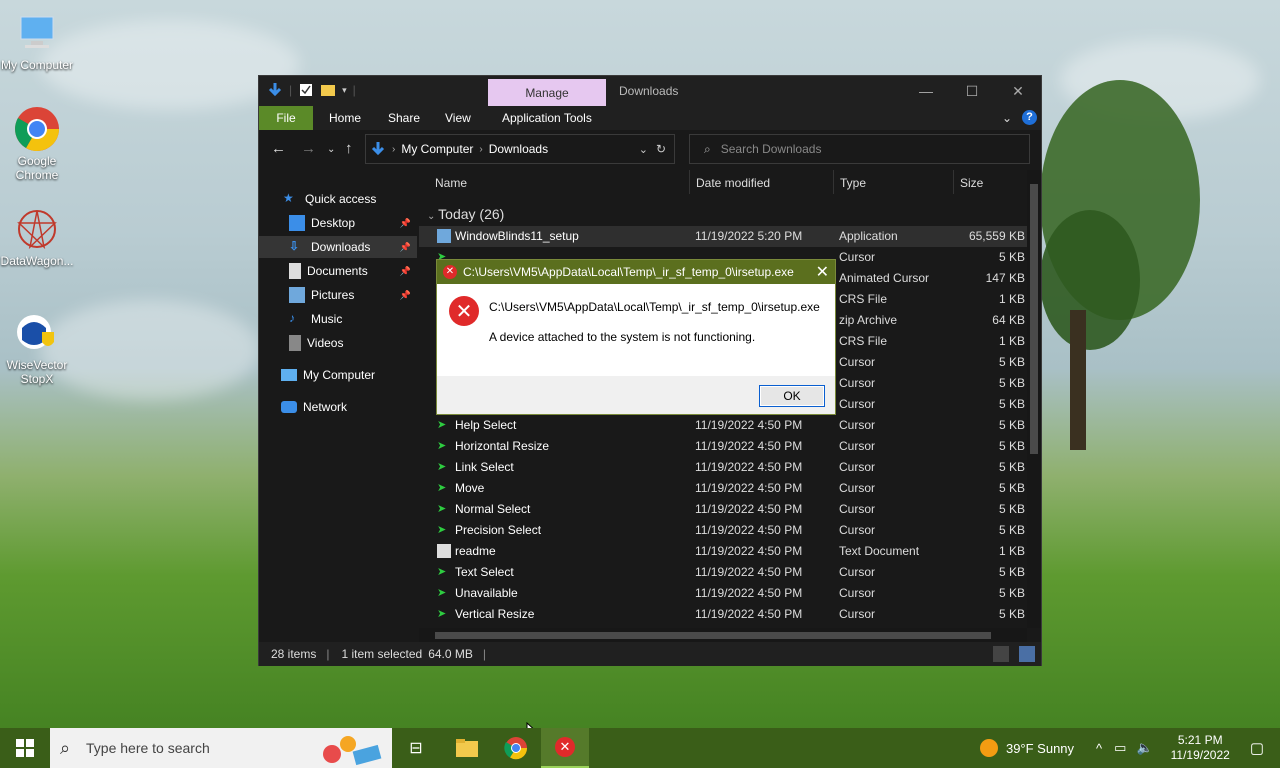 The width and height of the screenshot is (1280, 768). Describe the element at coordinates (723, 488) in the screenshot. I see `table-row: ➤ Move 11/19/2022 4:50 PM Cursor 5 KB` at that location.